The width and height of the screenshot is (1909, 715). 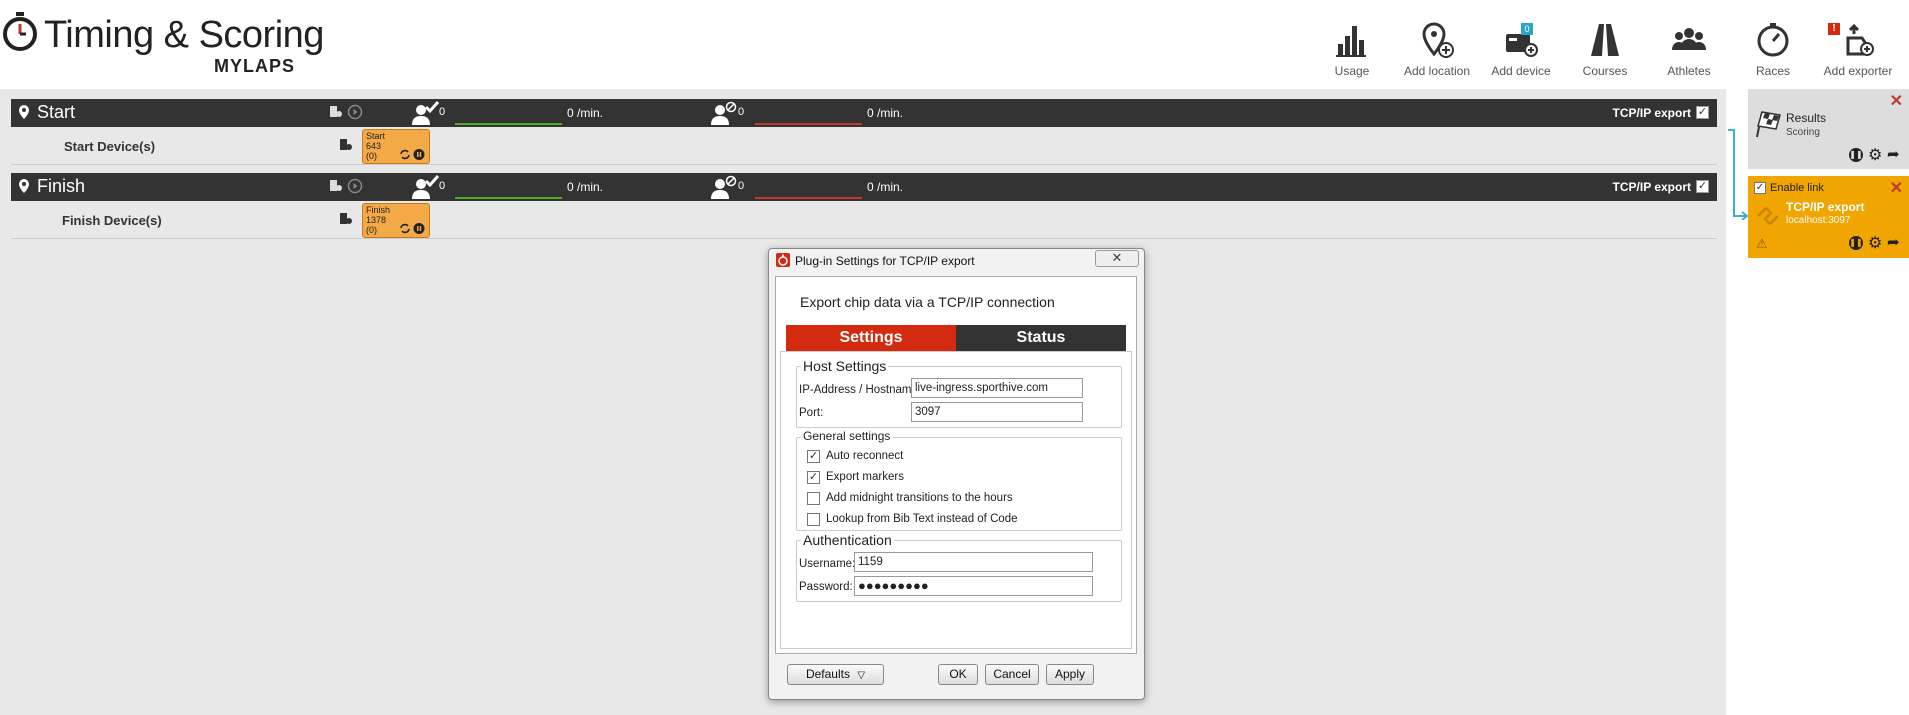 I want to click on device-chip-finish: Finish 1378 (0), so click(x=396, y=220).